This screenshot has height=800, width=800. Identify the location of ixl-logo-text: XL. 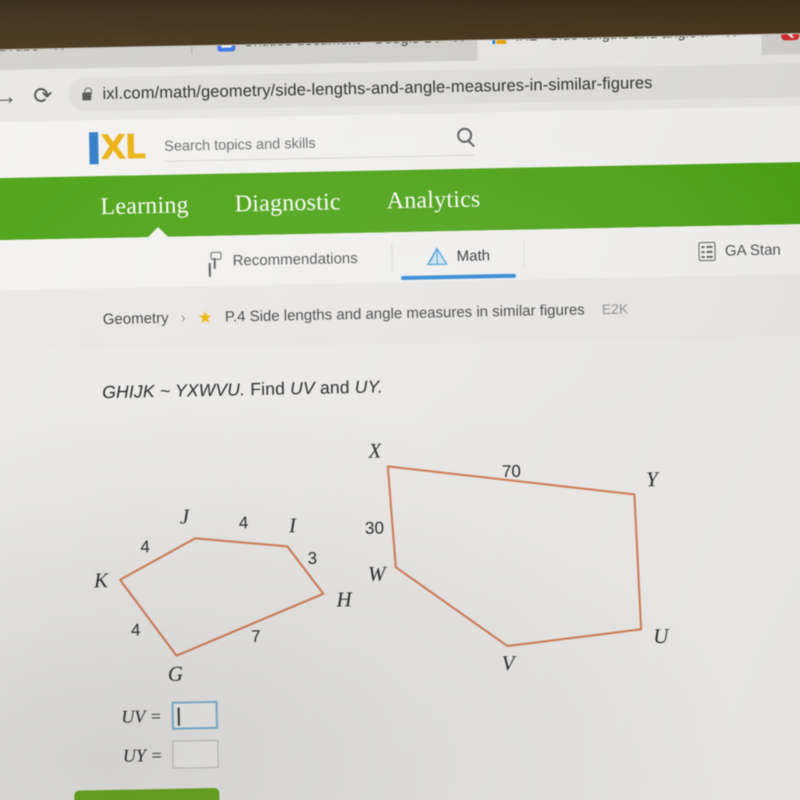
(122, 148).